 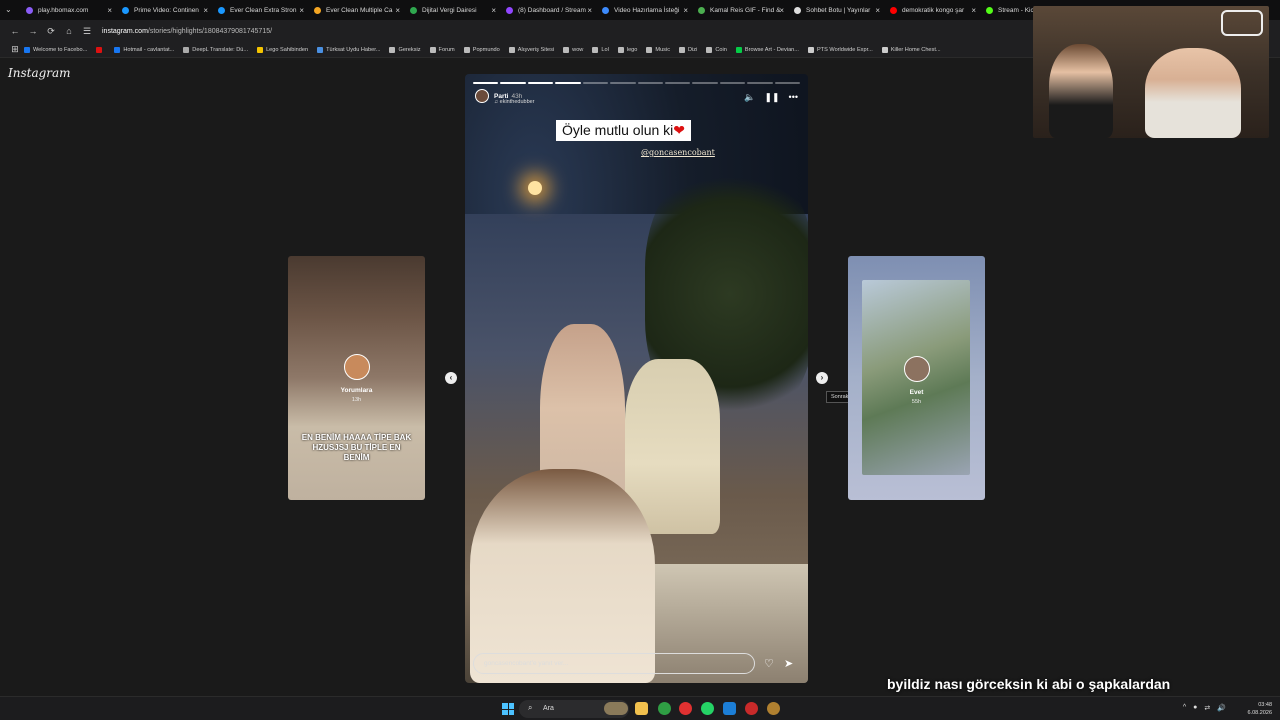 I want to click on browser-tab: play.hbomax.com ×, so click(x=70, y=10).